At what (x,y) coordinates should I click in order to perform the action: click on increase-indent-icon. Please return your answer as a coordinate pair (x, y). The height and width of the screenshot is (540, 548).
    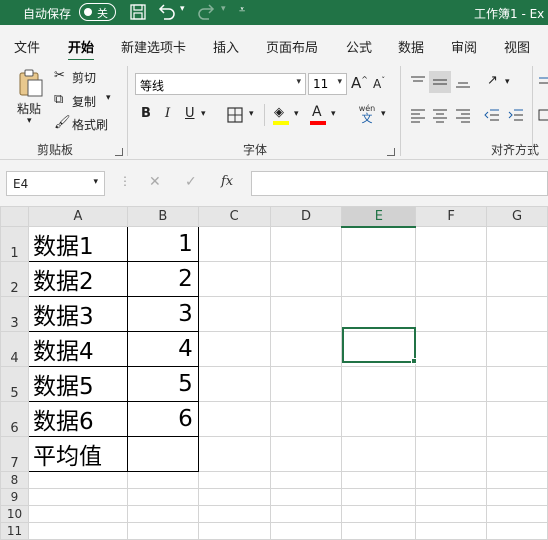
    Looking at the image, I should click on (516, 115).